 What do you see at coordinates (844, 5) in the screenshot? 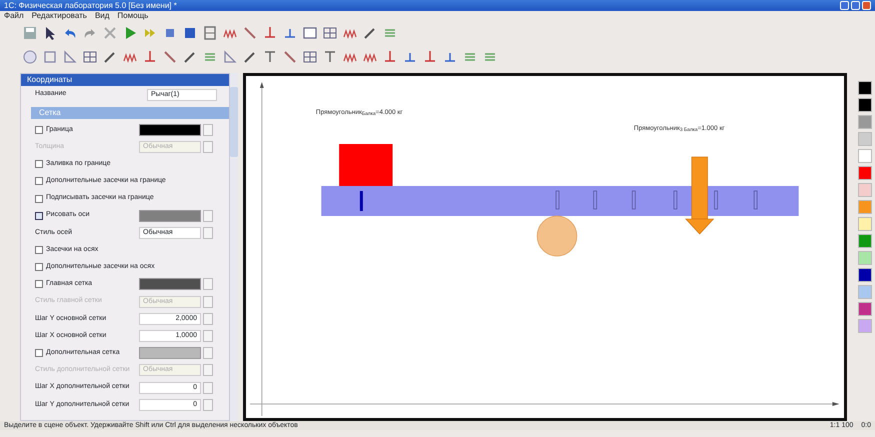
I see `minimize-button` at bounding box center [844, 5].